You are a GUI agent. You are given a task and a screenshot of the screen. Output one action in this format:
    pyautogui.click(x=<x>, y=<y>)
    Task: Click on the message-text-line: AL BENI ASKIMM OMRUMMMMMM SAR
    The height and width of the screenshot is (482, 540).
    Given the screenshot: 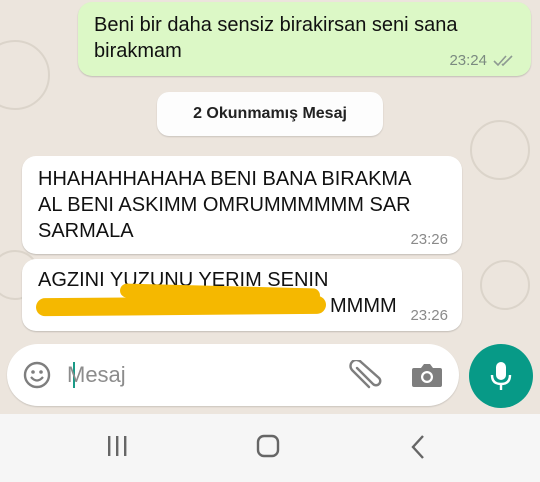 What is the action you would take?
    pyautogui.click(x=224, y=205)
    